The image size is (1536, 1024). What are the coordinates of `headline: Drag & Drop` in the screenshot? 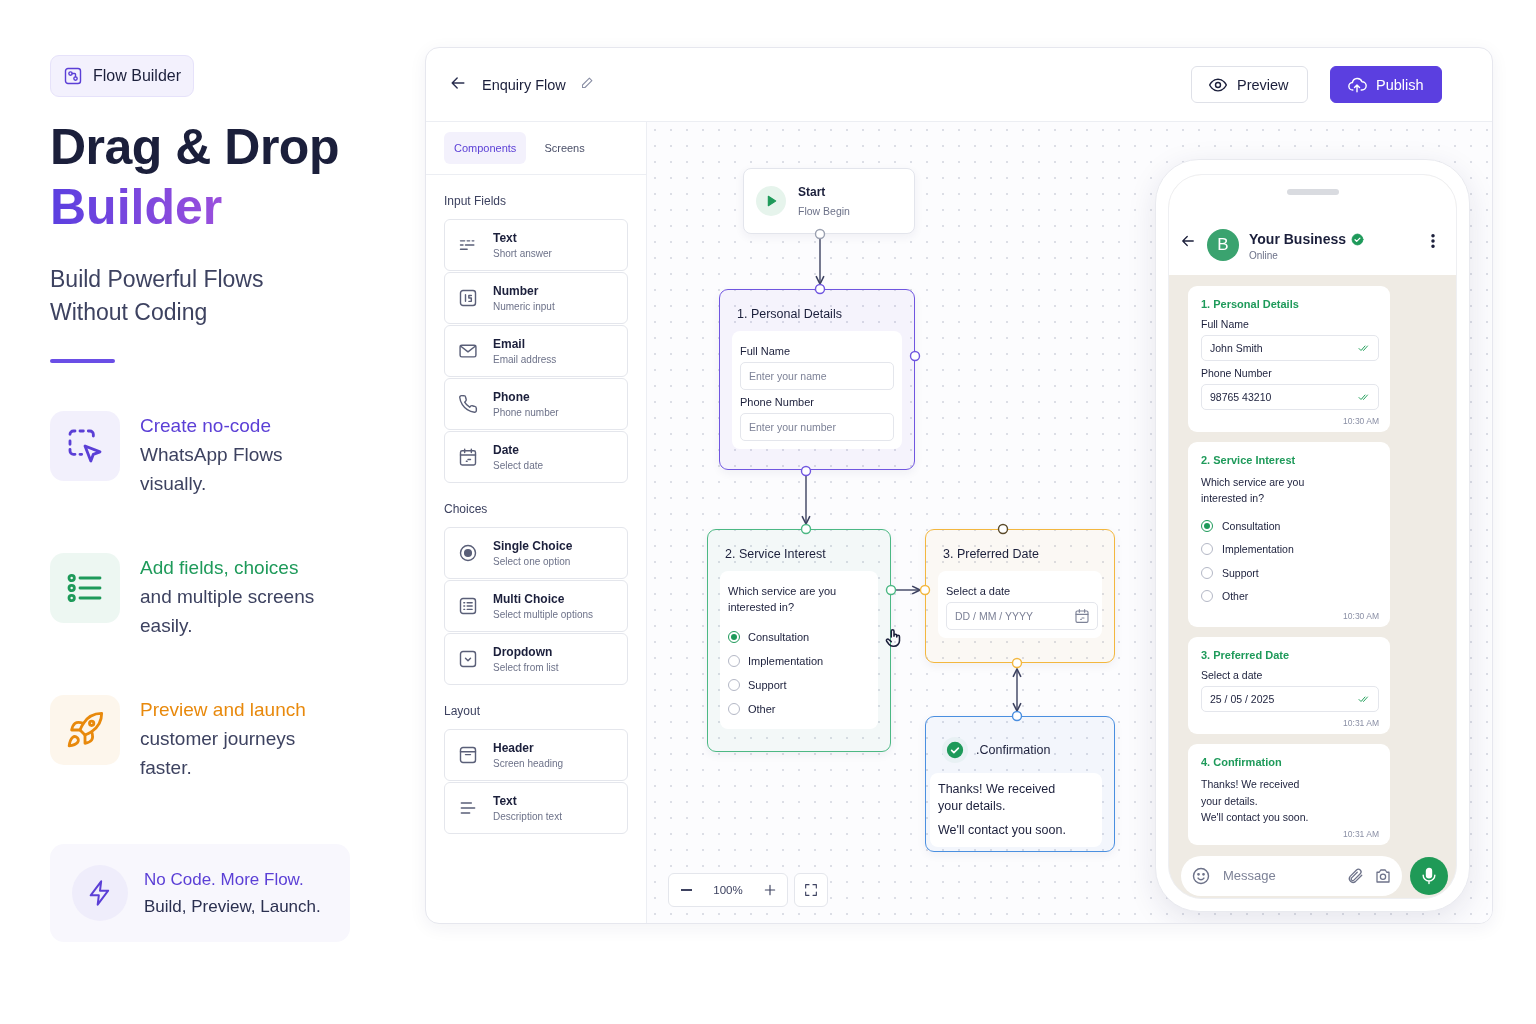 It's located at (194, 147).